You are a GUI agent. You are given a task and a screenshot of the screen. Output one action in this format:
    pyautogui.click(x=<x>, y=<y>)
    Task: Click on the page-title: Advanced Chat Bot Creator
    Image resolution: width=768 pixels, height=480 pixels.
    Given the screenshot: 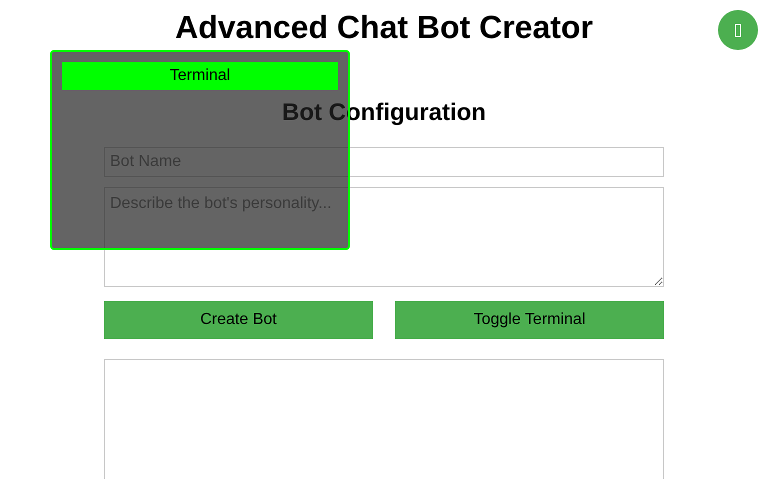 What is the action you would take?
    pyautogui.click(x=384, y=27)
    